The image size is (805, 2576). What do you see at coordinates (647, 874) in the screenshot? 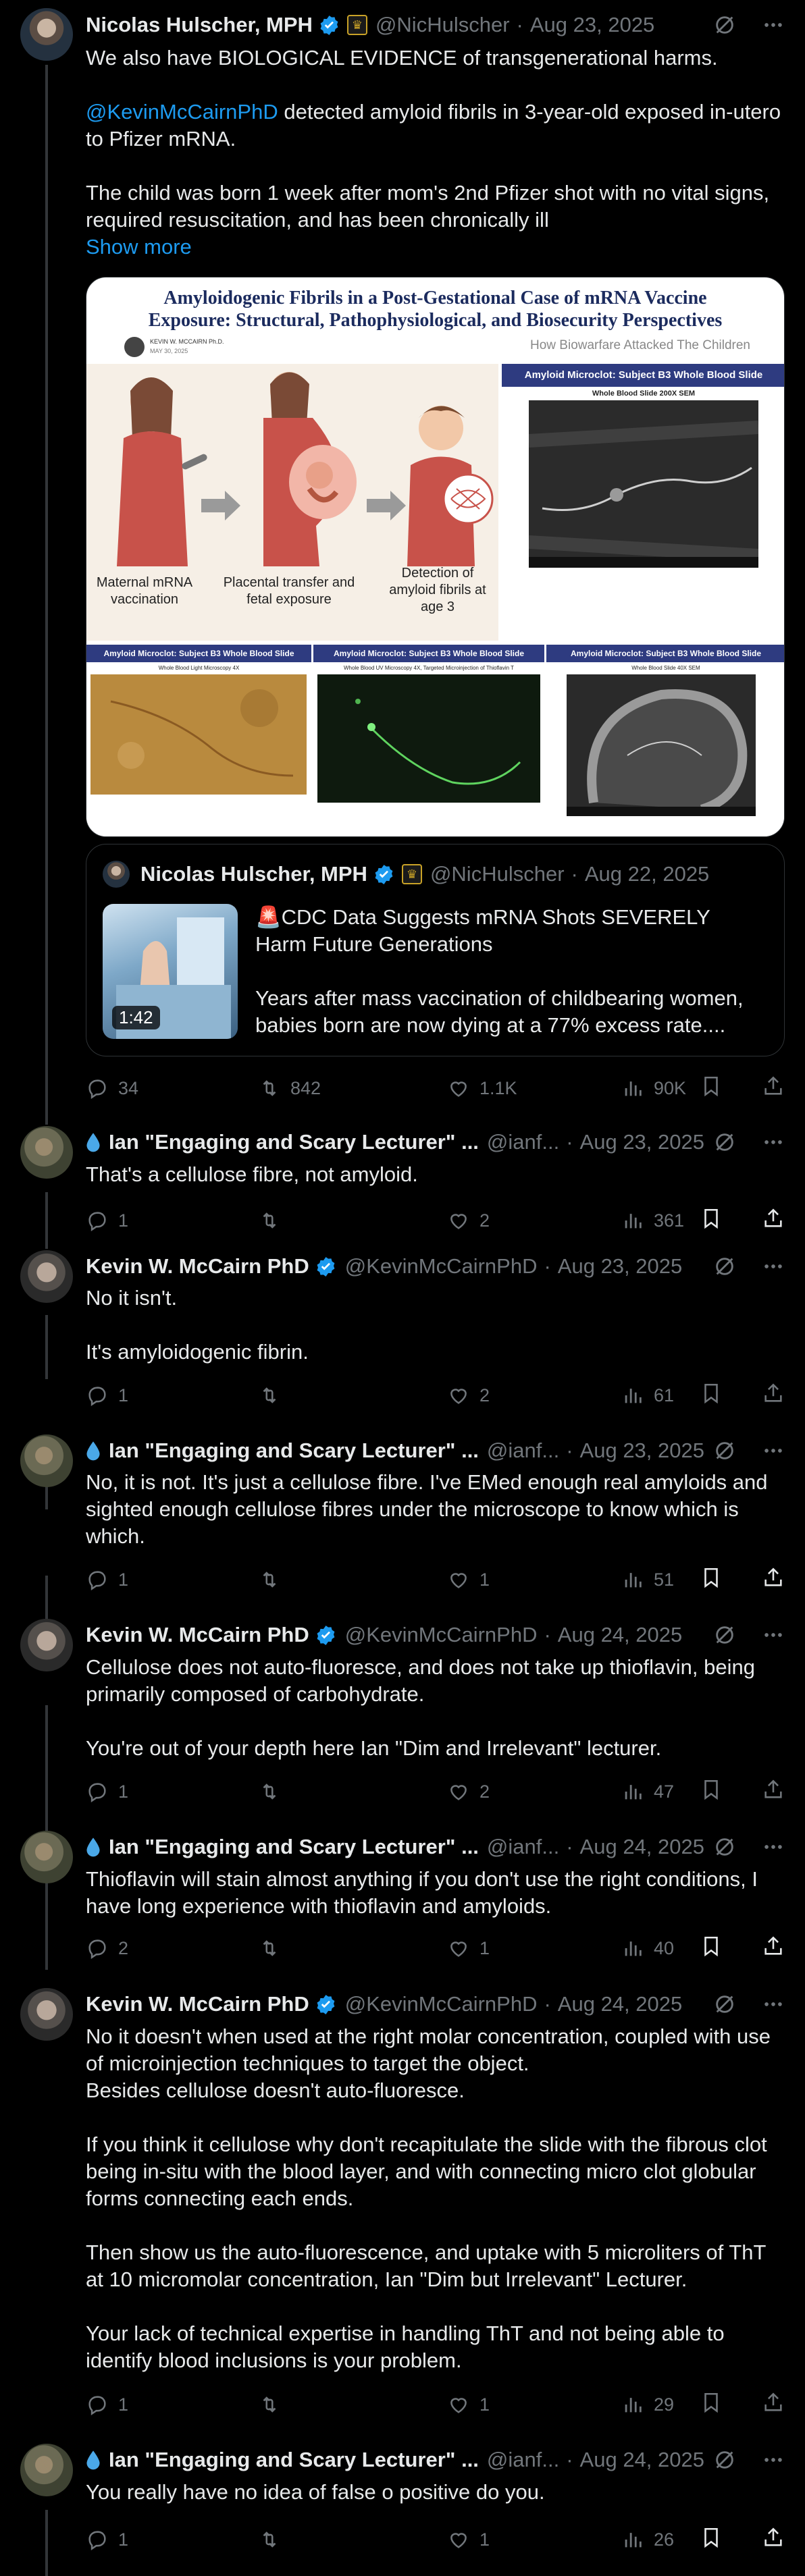
I see `quote-date: Aug 22, 2025` at bounding box center [647, 874].